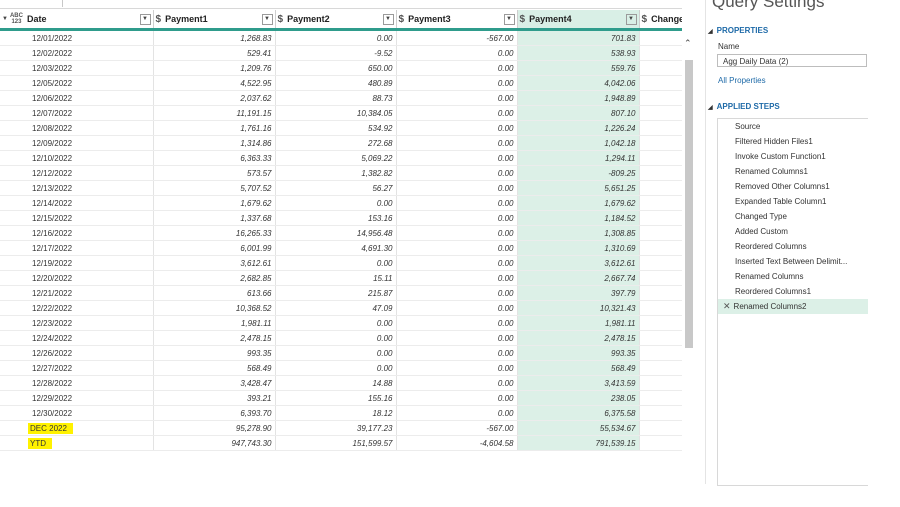 Image resolution: width=900 pixels, height=507 pixels. I want to click on payment-cell: 573.57, so click(214, 173).